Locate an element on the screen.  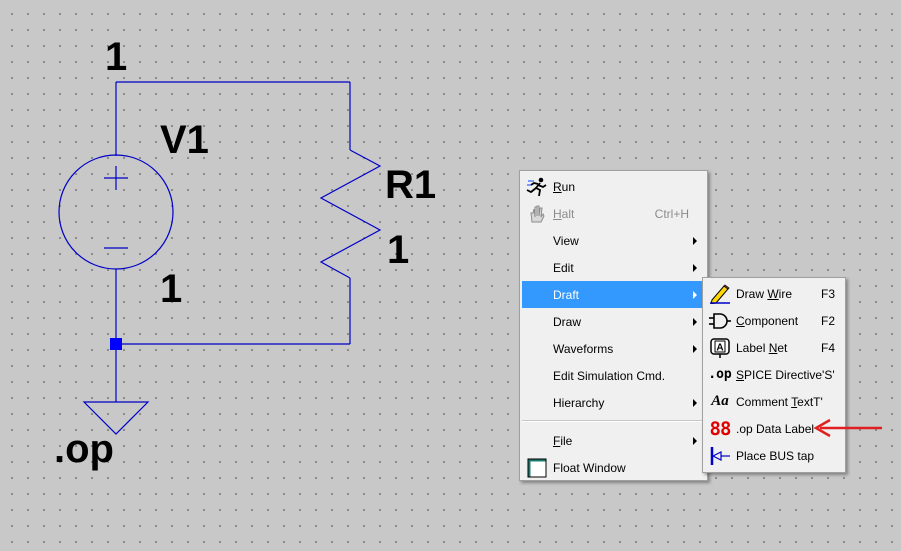
menu-item-hierarchy: Hierarchy is located at coordinates (613, 402).